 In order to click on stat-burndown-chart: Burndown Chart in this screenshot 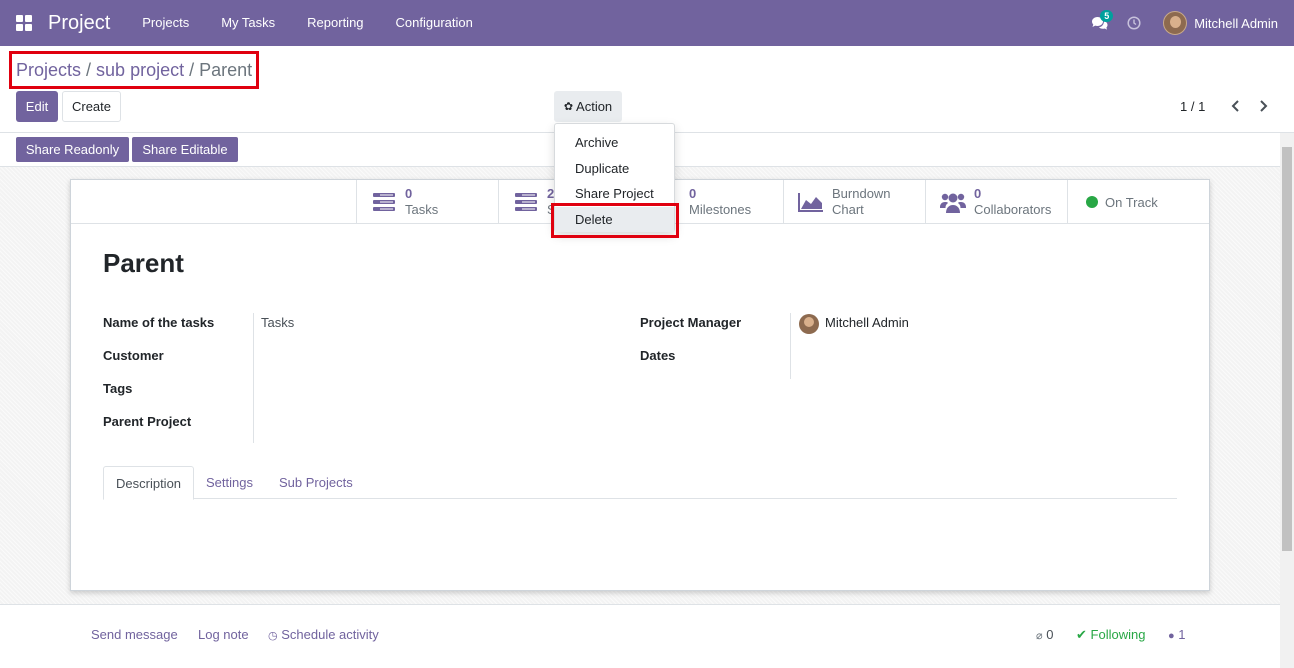, I will do `click(854, 202)`.